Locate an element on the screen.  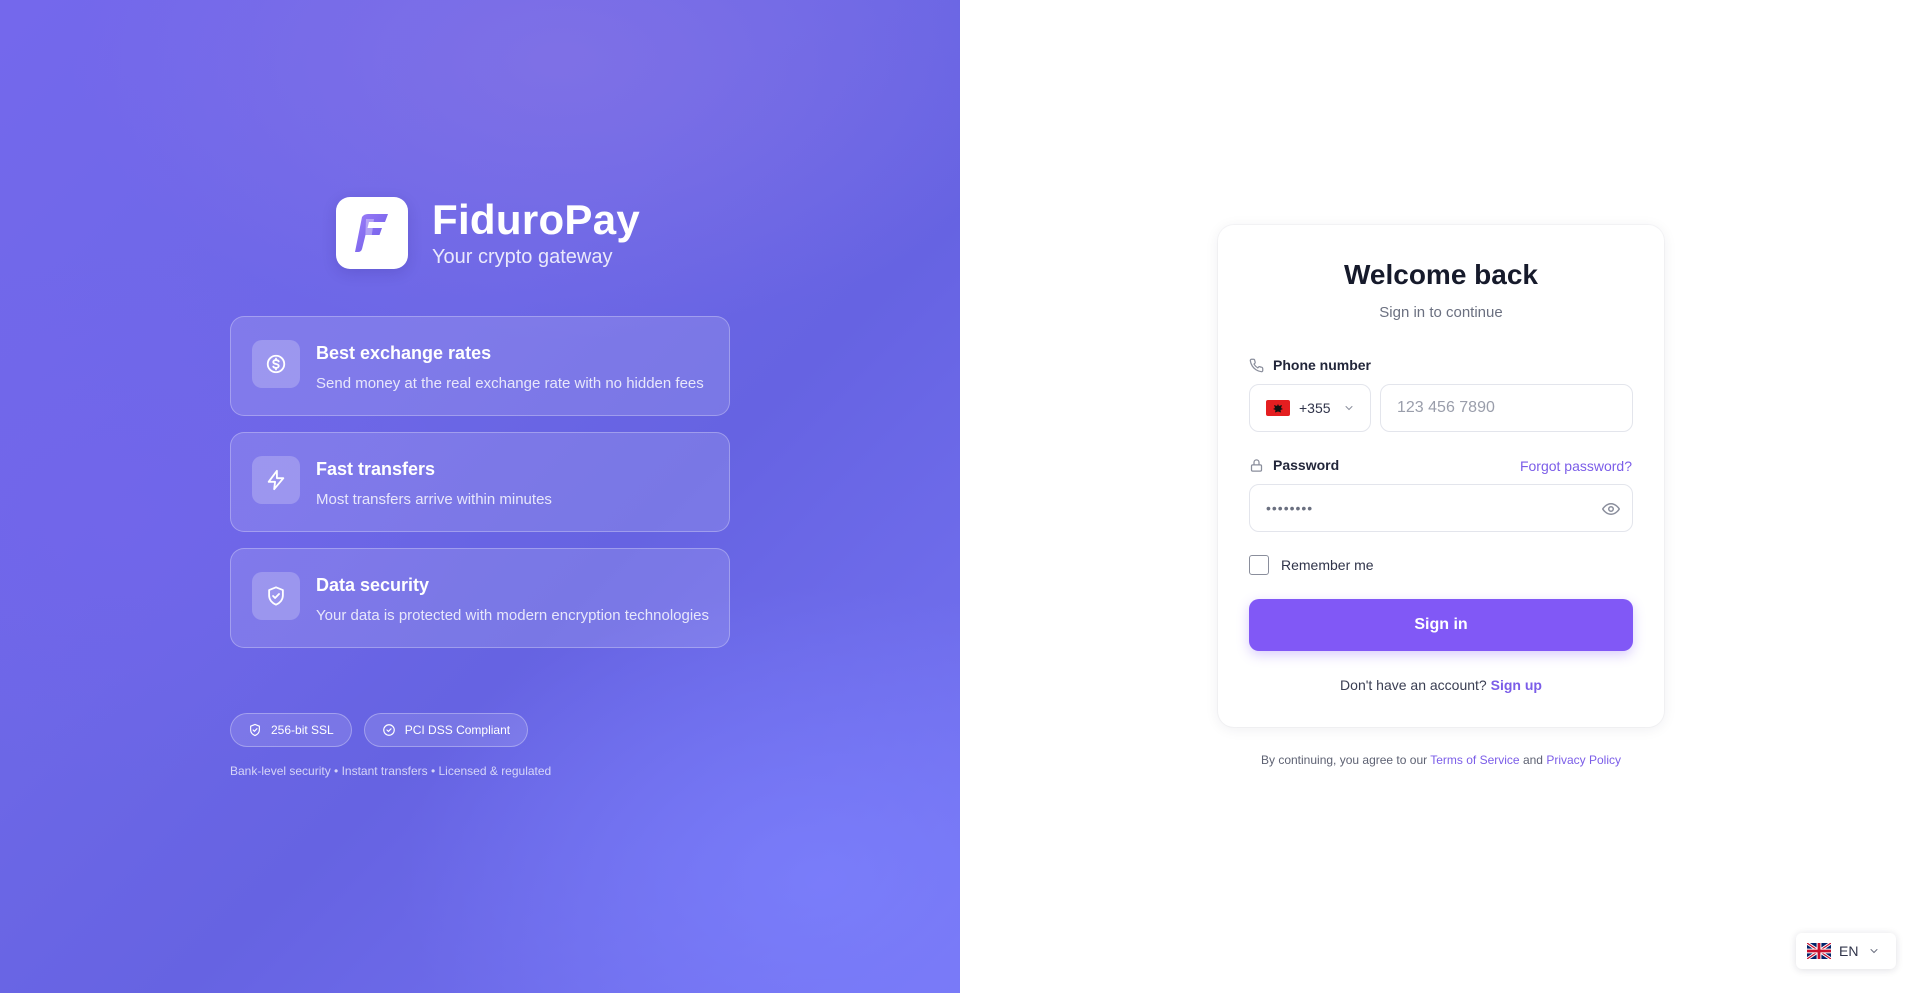
language-selector: EN is located at coordinates (1846, 951).